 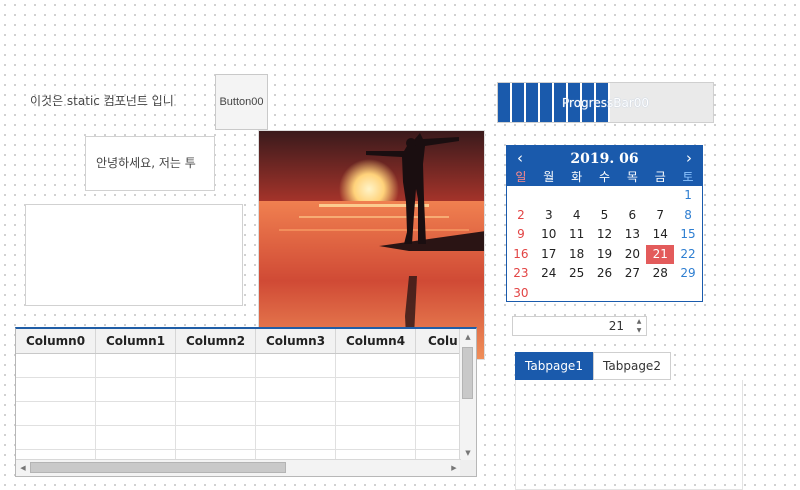 What do you see at coordinates (150, 163) in the screenshot?
I see `edit-field: 안녕하세요, 저는 투` at bounding box center [150, 163].